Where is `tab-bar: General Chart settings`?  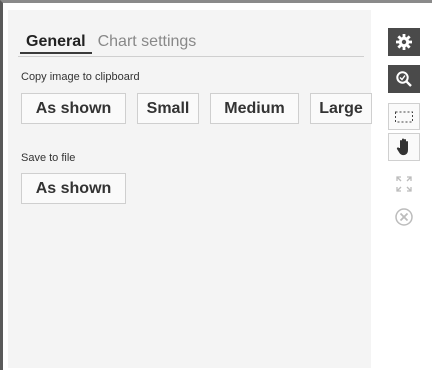
tab-bar: General Chart settings is located at coordinates (111, 43).